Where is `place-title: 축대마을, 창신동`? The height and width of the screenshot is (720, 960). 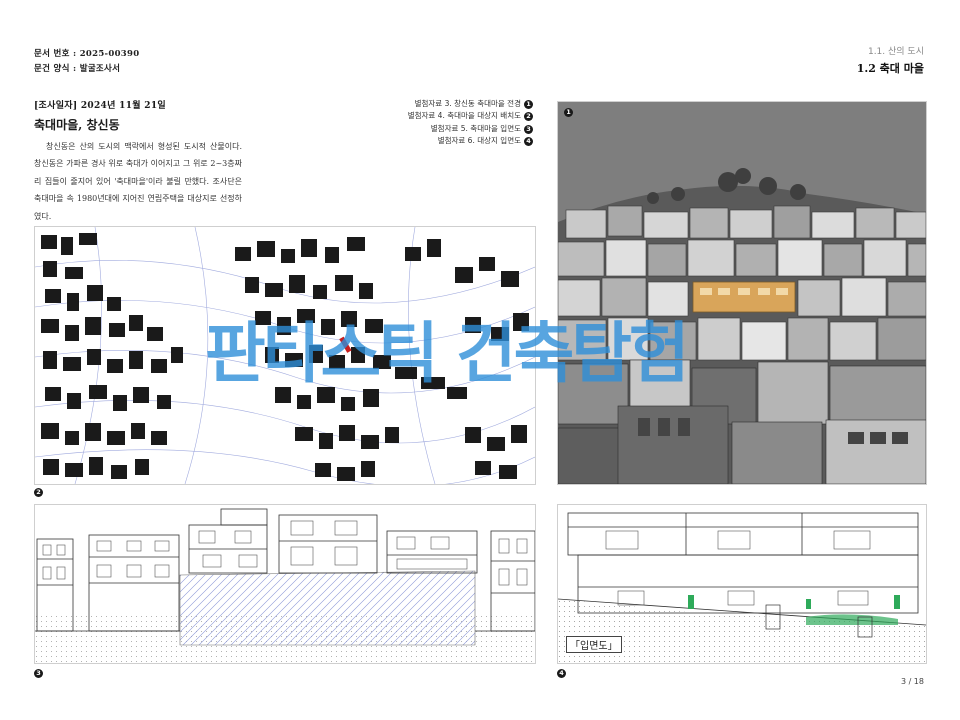 place-title: 축대마을, 창신동 is located at coordinates (77, 125).